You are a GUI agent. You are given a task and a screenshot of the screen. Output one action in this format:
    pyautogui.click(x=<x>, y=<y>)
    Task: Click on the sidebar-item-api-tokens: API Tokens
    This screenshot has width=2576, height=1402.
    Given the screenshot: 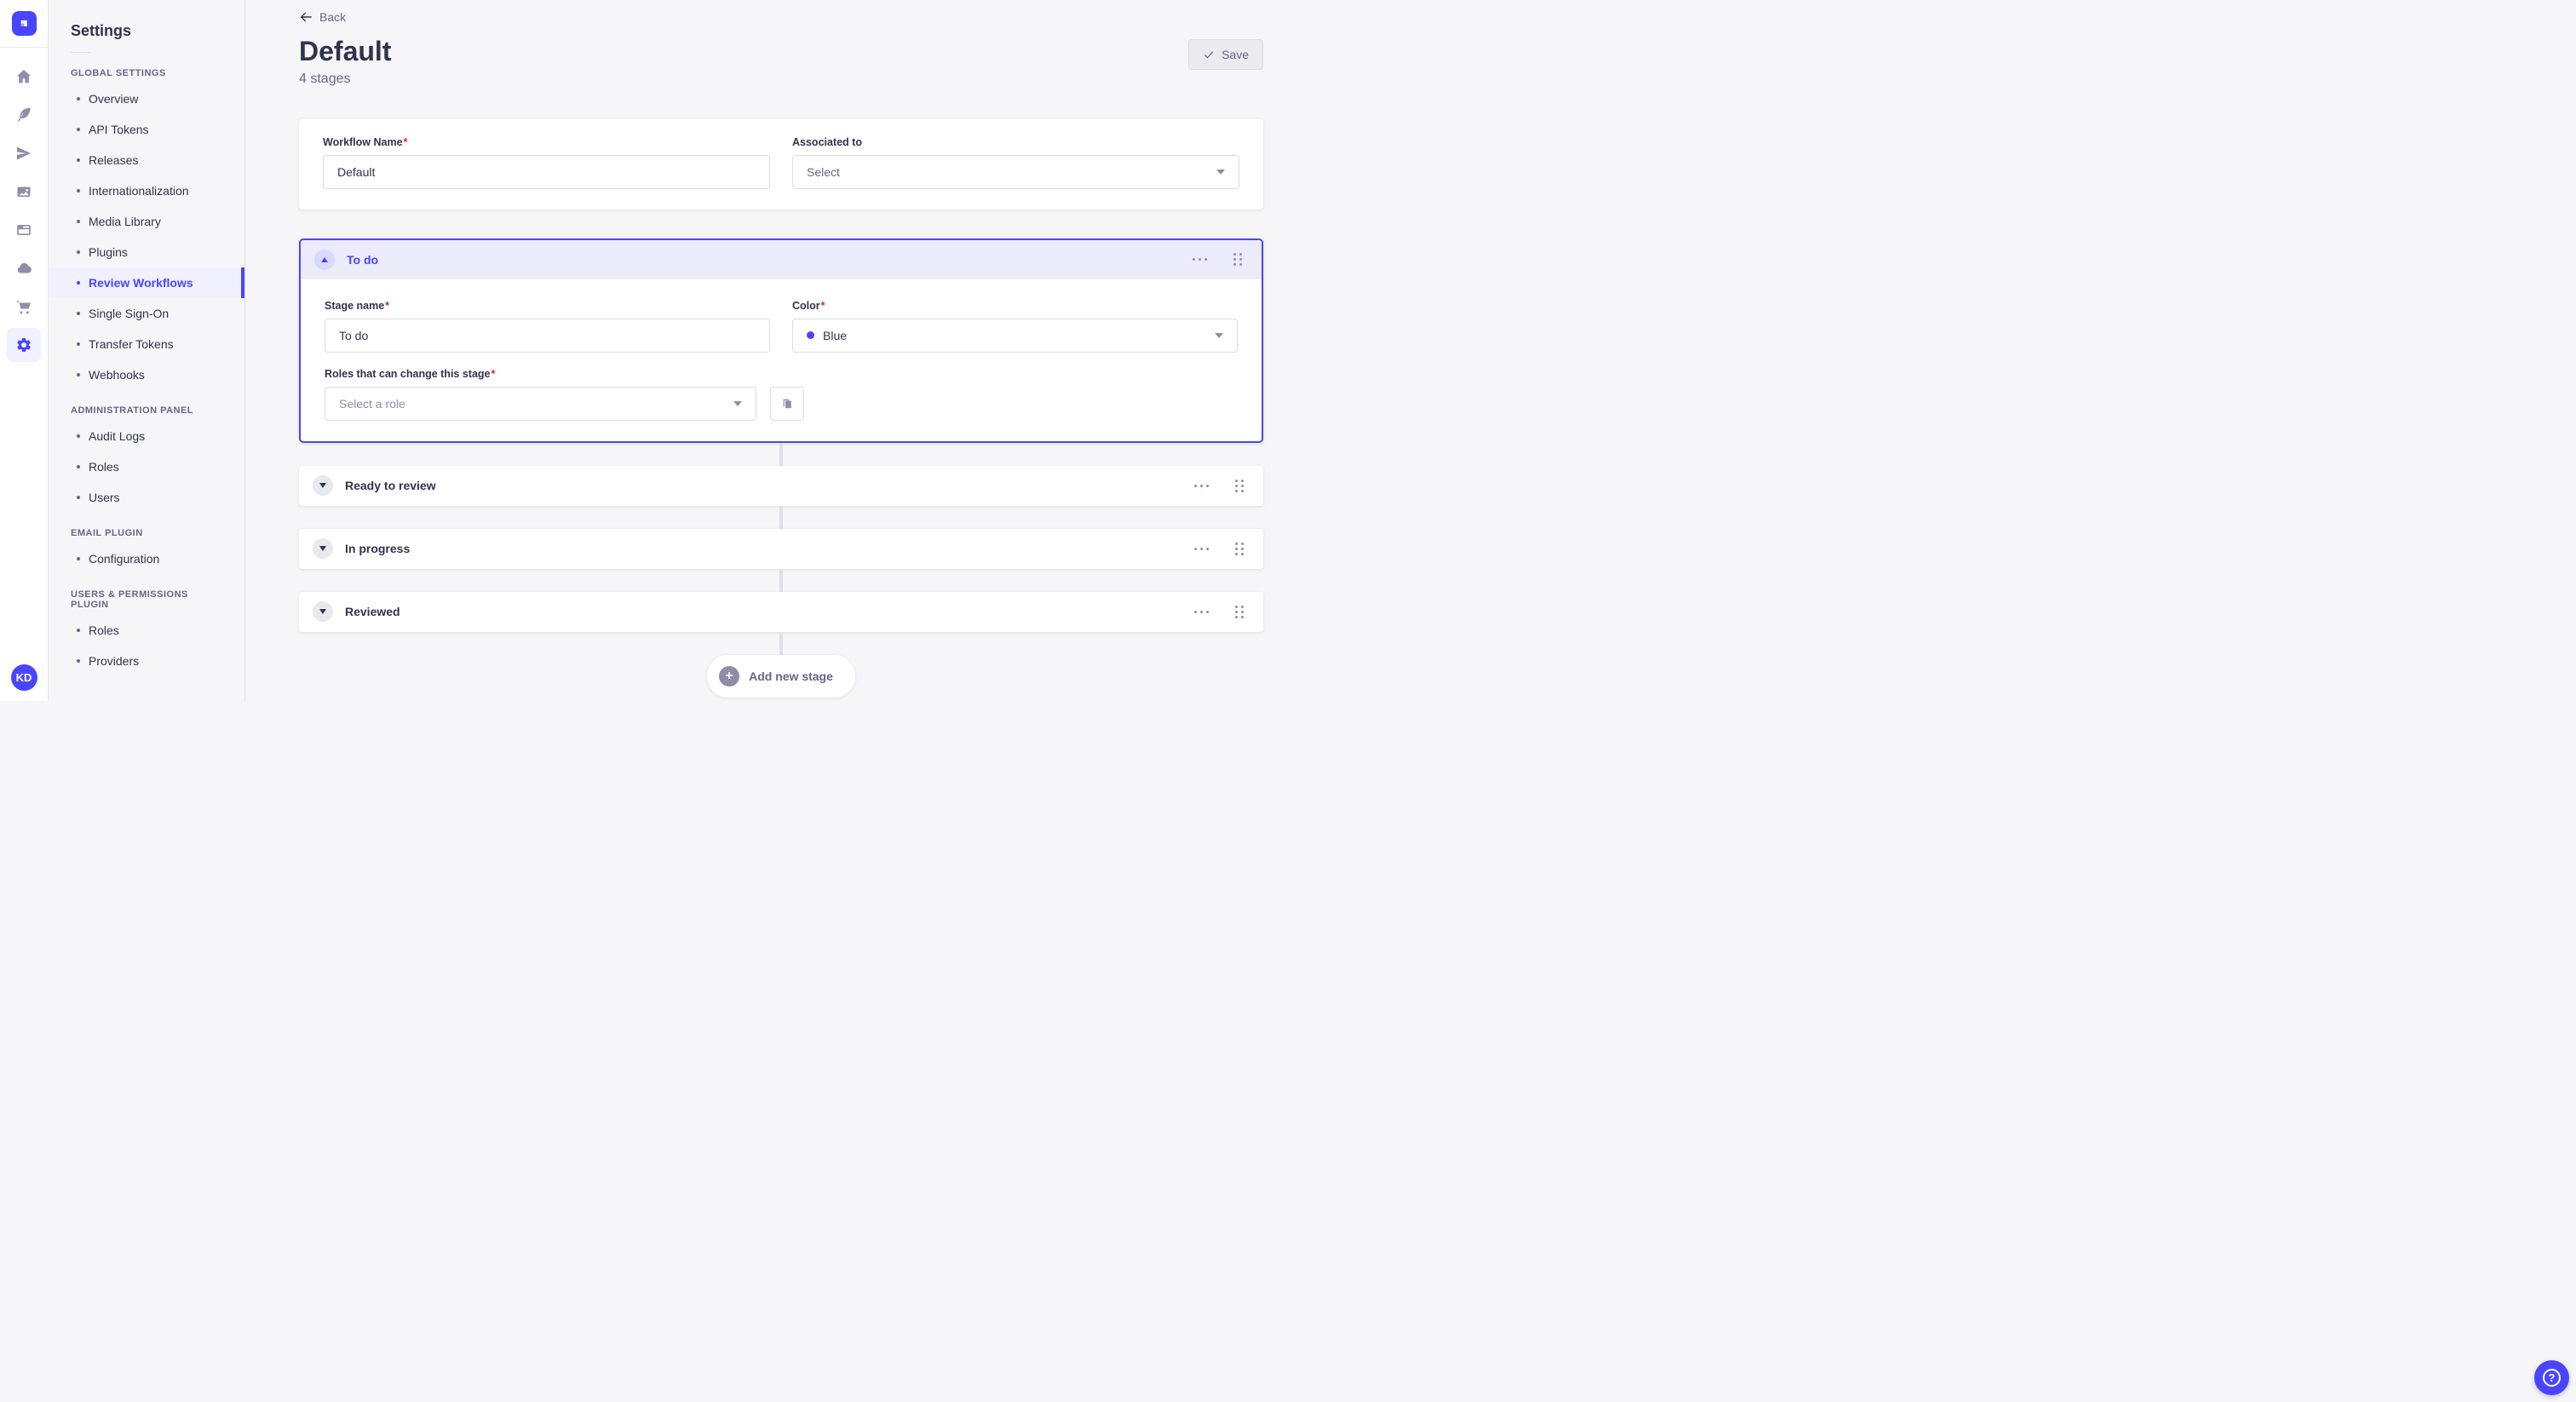 What is the action you would take?
    pyautogui.click(x=147, y=129)
    